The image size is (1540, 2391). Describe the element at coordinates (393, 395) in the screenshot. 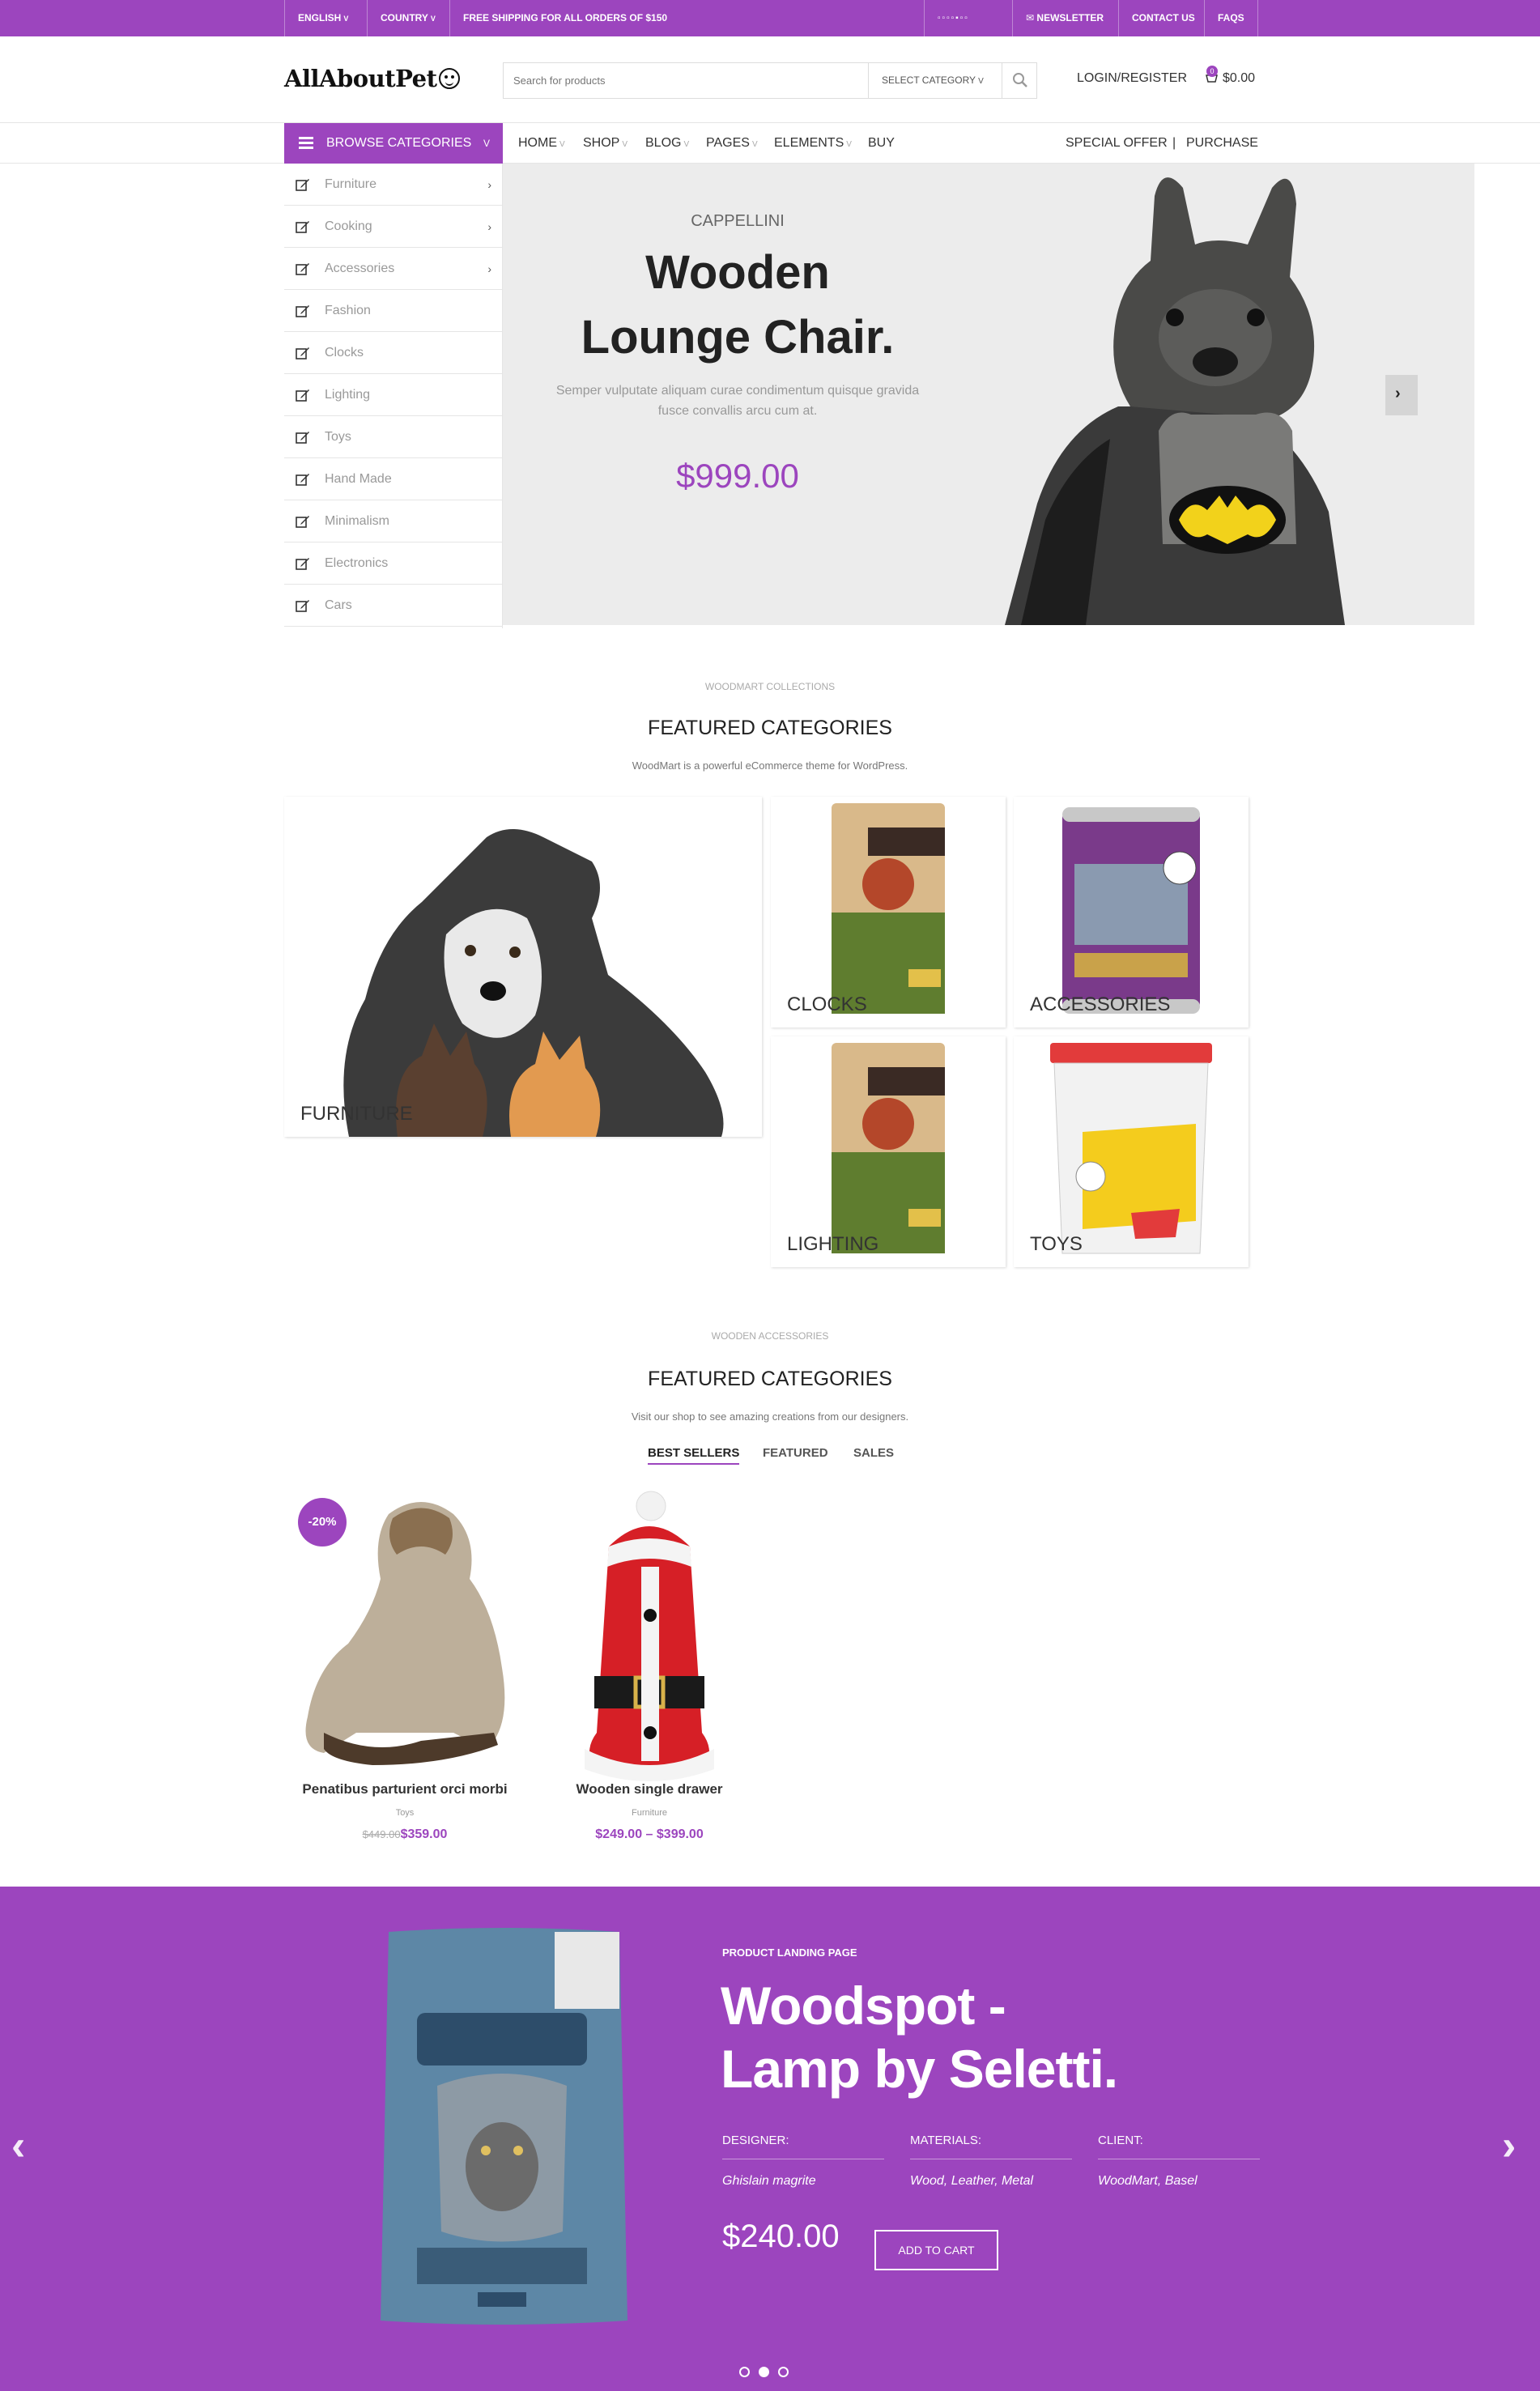

I see `category-item: Lighting` at that location.